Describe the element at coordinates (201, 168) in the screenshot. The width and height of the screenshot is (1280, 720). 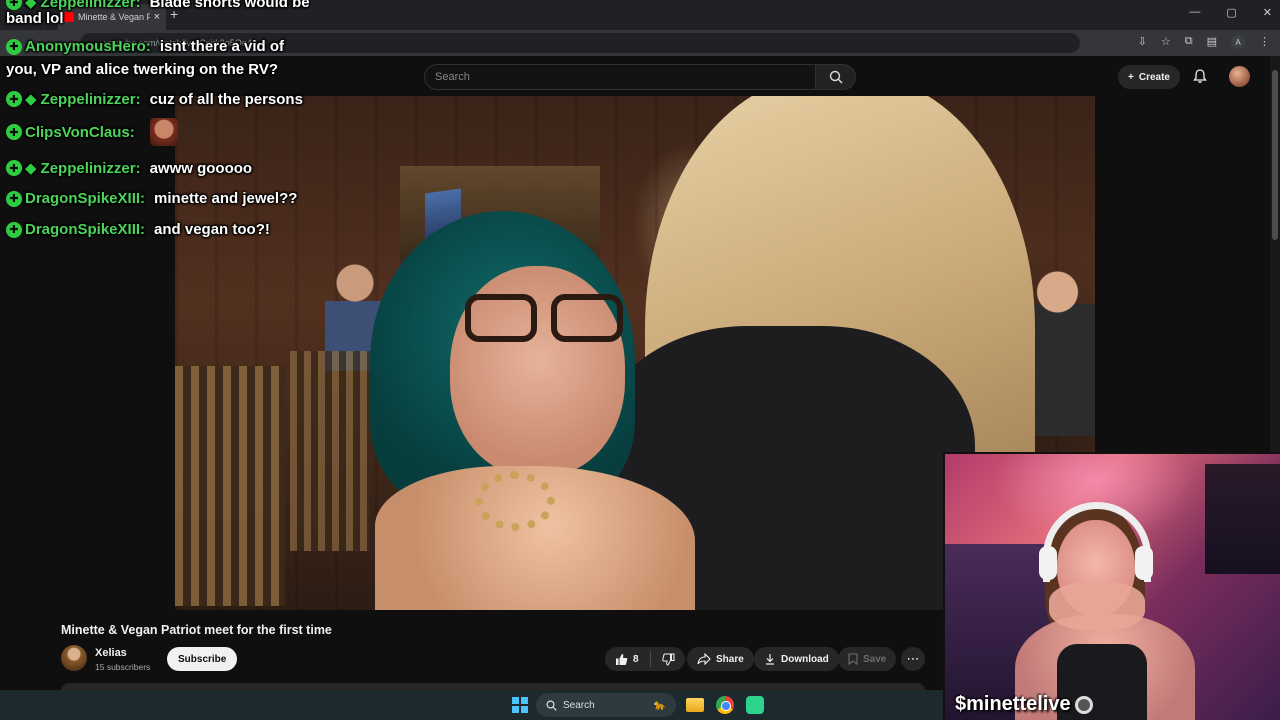
I see `chat-text: awww gooooo` at that location.